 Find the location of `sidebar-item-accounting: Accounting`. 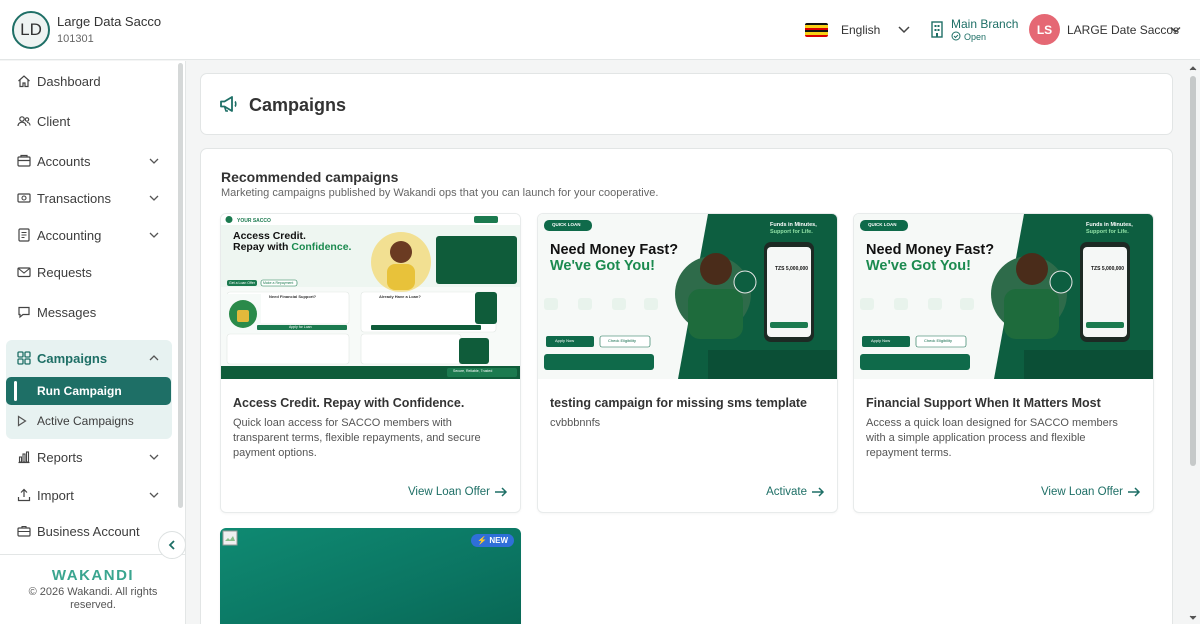

sidebar-item-accounting: Accounting is located at coordinates (90, 235).